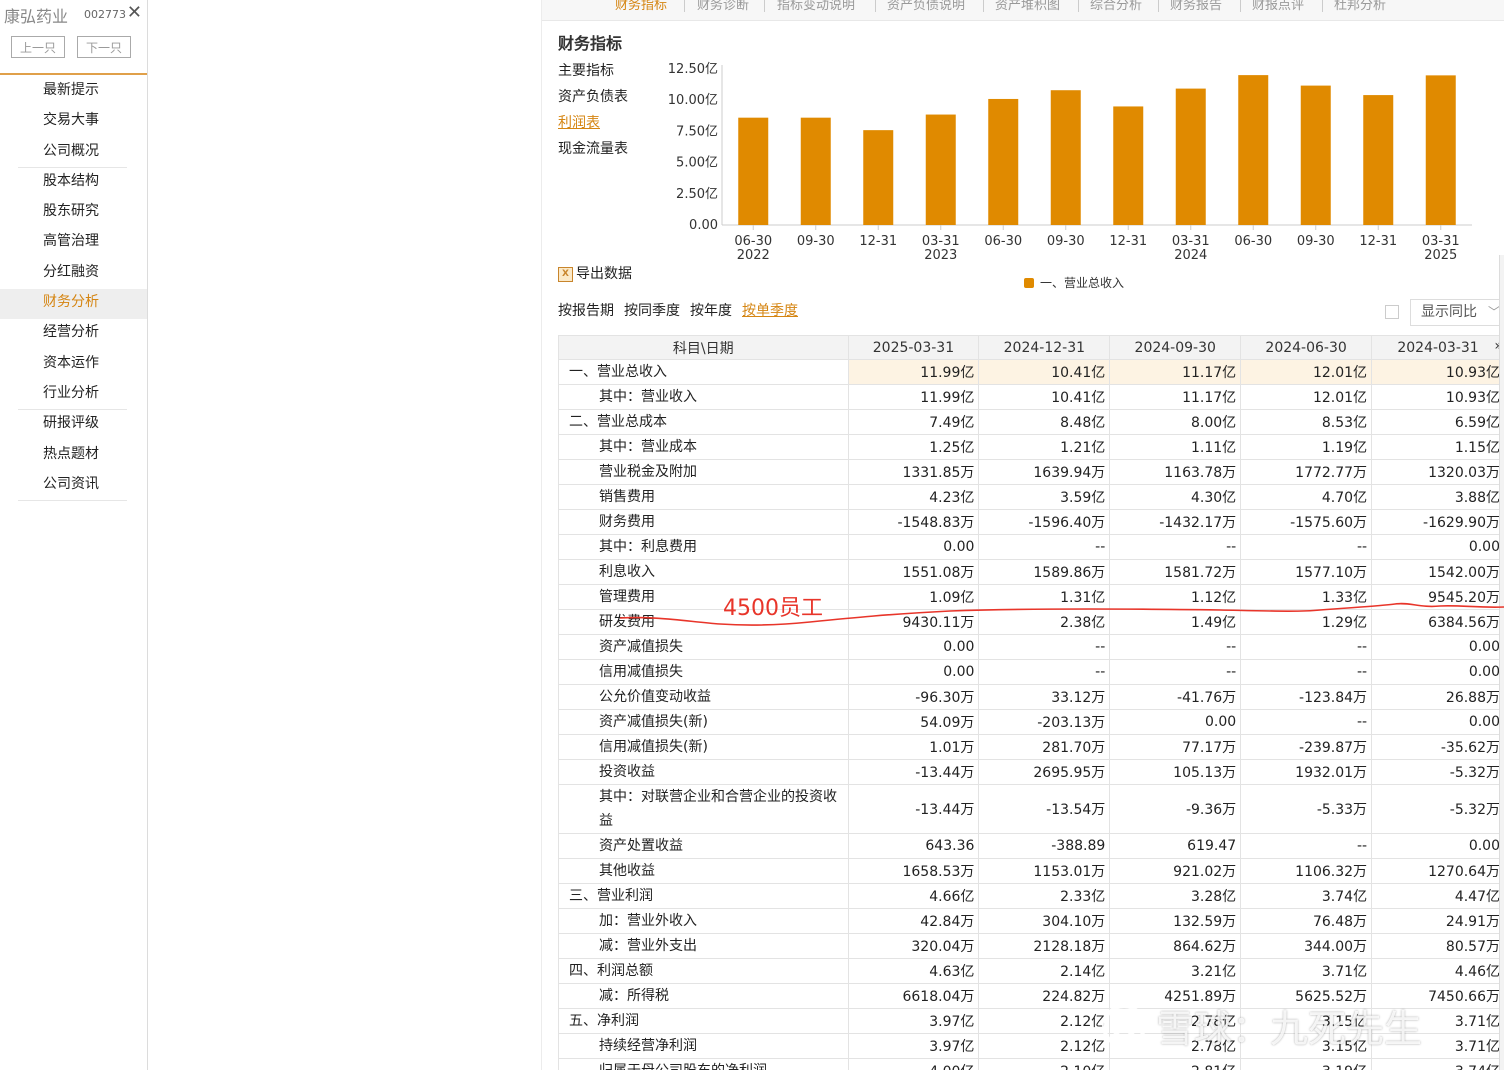  I want to click on x-tick-label: 2023, so click(940, 255).